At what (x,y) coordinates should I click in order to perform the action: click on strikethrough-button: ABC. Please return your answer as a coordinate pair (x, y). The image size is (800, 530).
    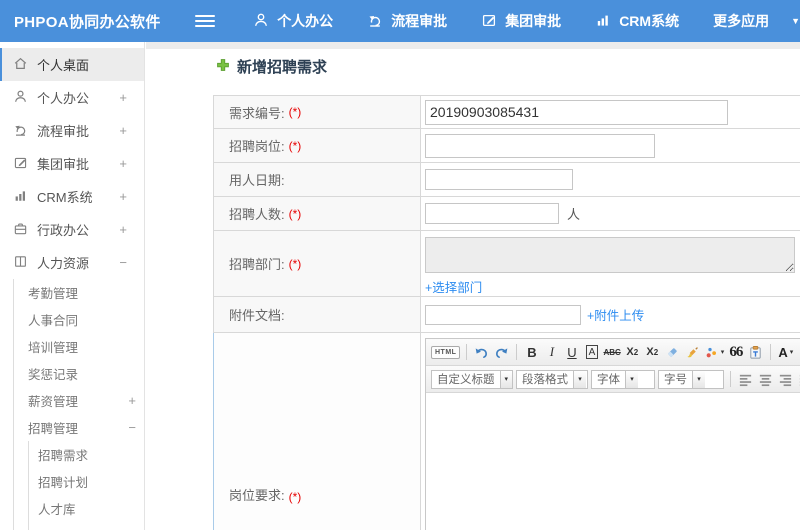
    Looking at the image, I should click on (611, 352).